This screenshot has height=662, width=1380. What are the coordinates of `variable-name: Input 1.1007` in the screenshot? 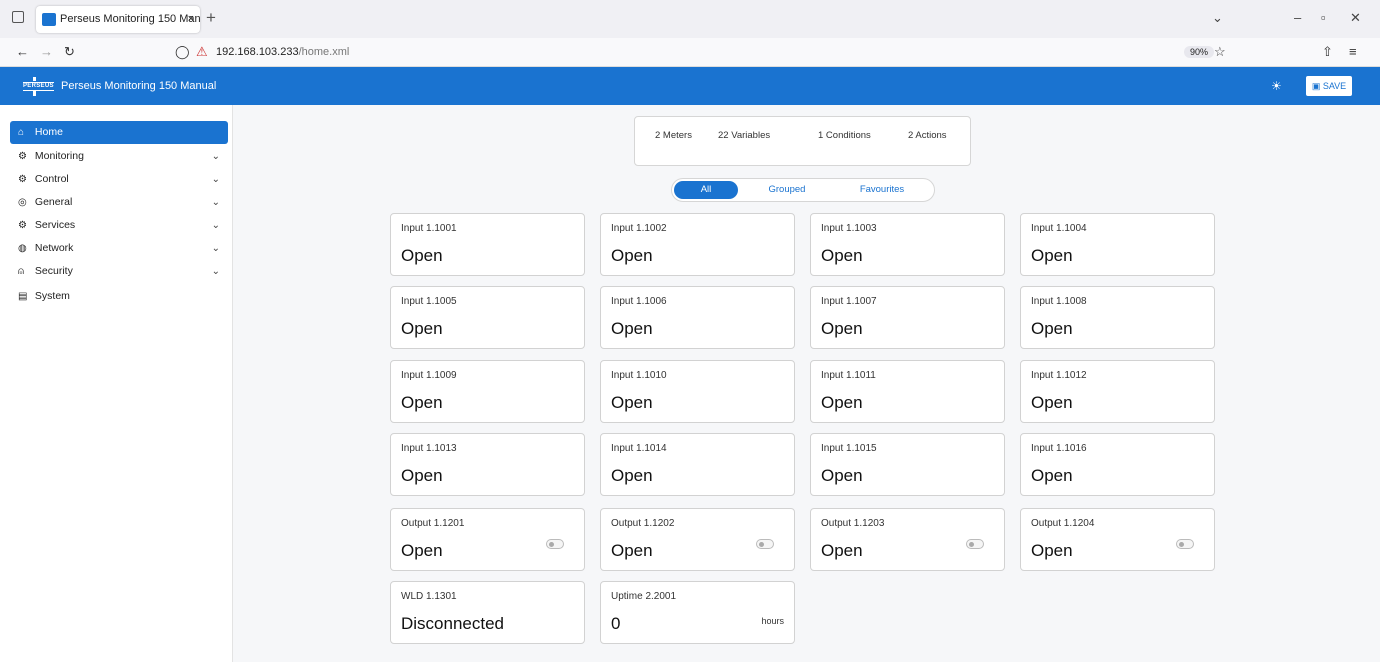 It's located at (849, 301).